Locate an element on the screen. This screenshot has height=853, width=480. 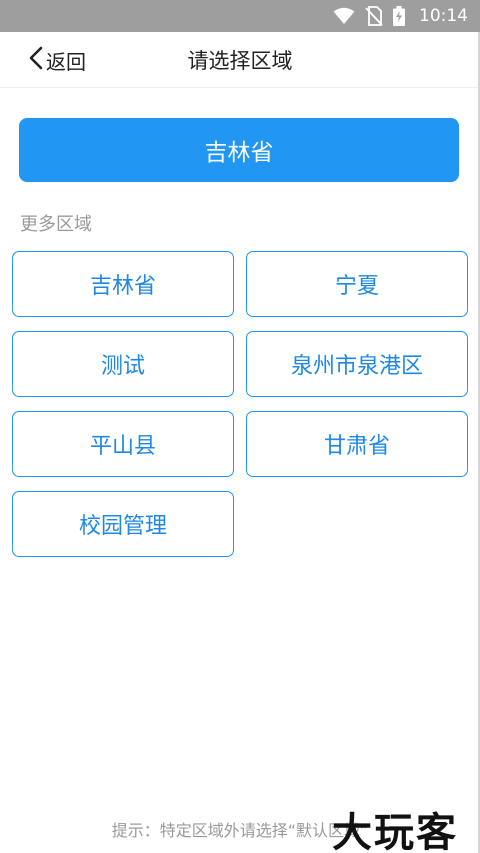
nav-bar: 返回 请选择区域 is located at coordinates (240, 60).